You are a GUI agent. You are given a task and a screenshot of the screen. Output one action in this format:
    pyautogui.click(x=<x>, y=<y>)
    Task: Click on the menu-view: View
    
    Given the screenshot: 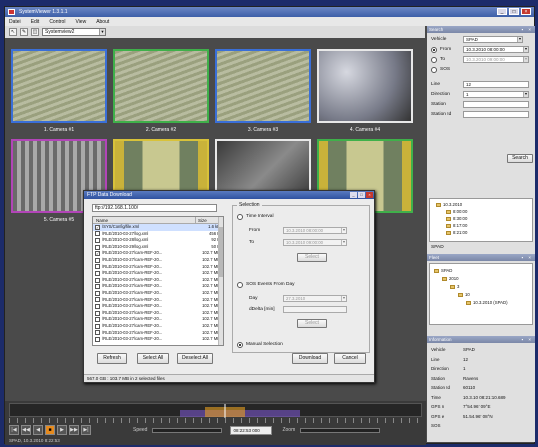 What is the action you would take?
    pyautogui.click(x=80, y=22)
    